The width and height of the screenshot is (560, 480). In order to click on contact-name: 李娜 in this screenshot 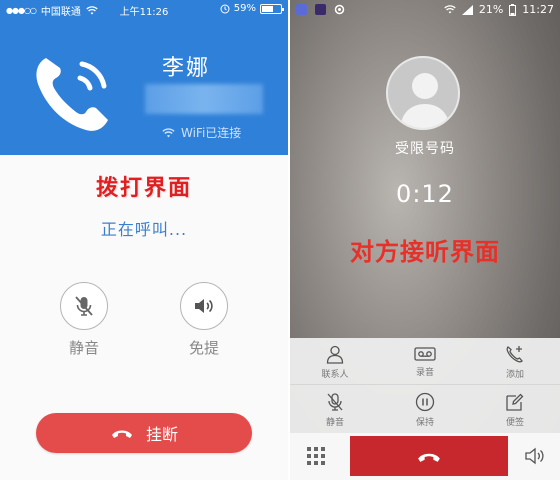, I will do `click(186, 68)`.